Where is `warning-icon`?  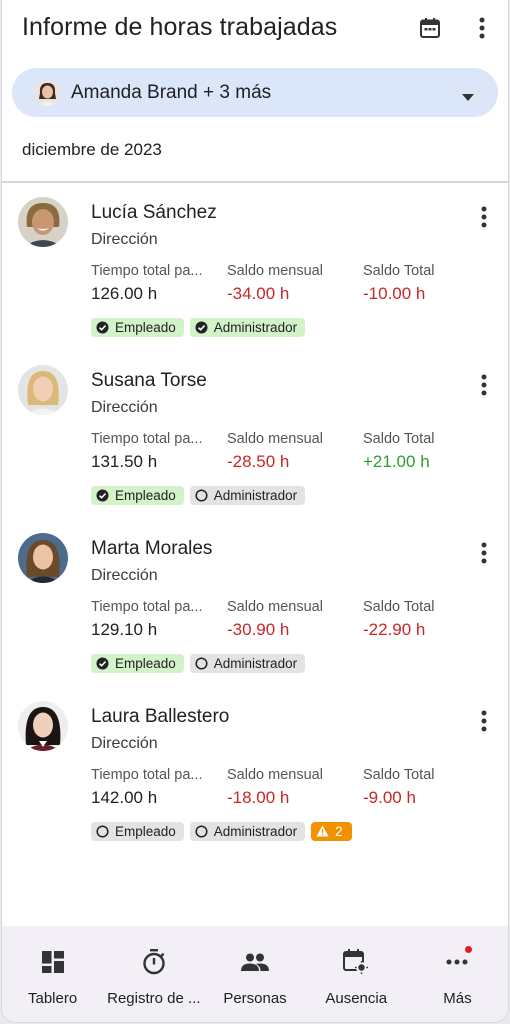
warning-icon is located at coordinates (322, 831).